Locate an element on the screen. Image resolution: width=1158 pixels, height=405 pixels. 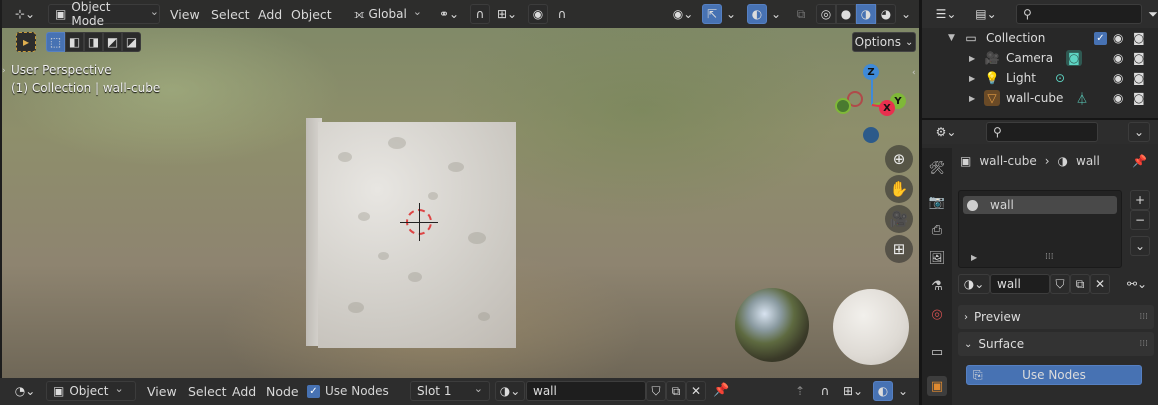
mode-dropdown: ▣ Object Mode is located at coordinates (104, 14).